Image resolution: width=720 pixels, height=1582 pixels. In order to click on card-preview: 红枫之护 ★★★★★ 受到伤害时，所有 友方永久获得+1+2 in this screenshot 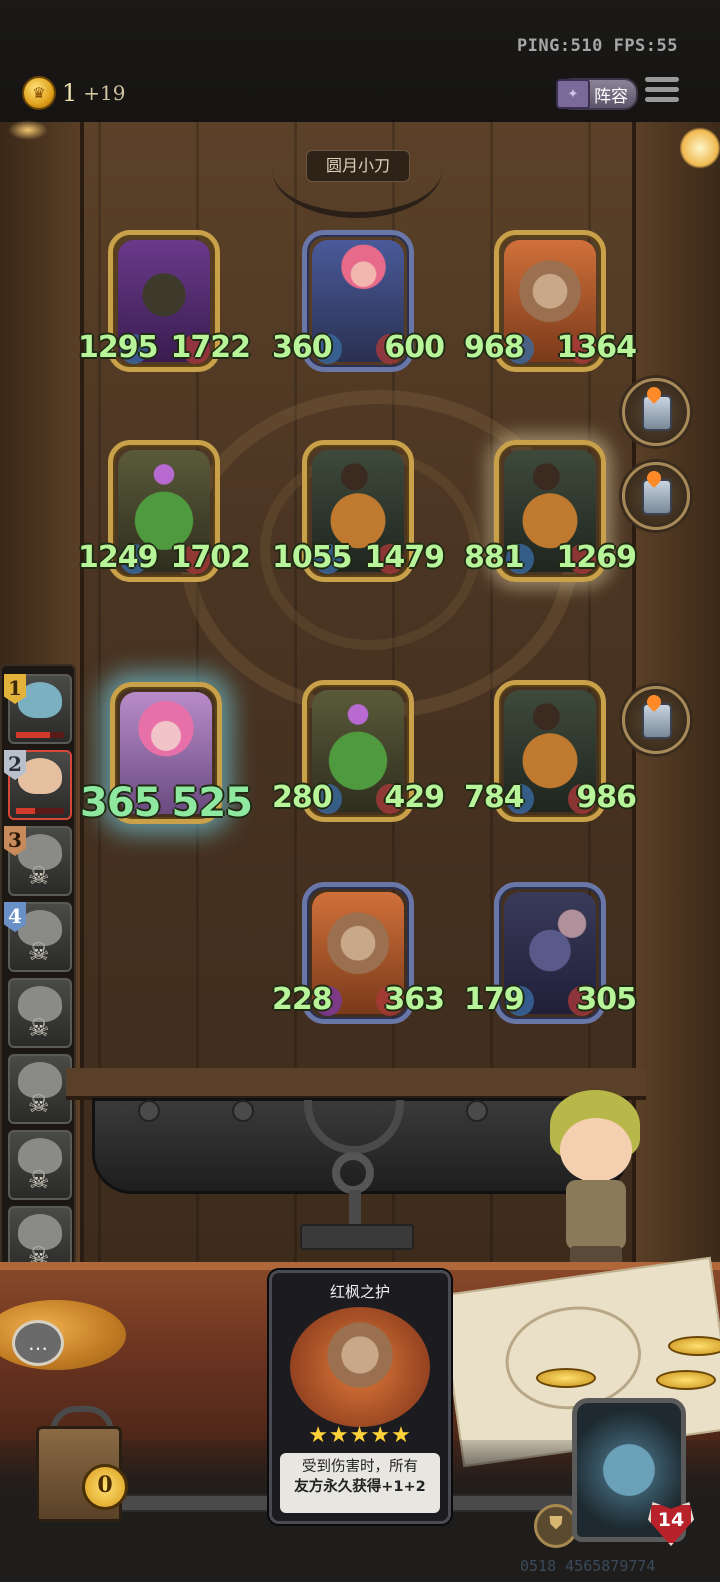, I will do `click(360, 1397)`.